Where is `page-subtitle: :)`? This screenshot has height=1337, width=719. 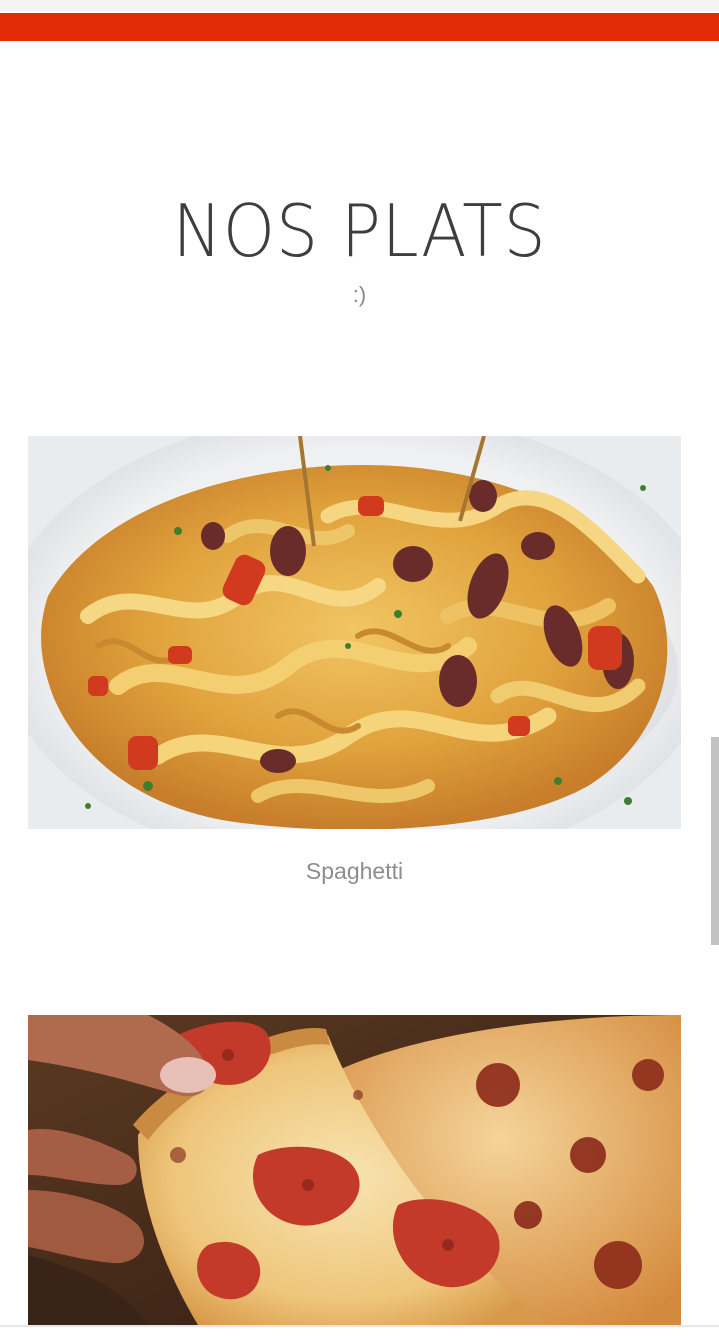 page-subtitle: :) is located at coordinates (359, 294).